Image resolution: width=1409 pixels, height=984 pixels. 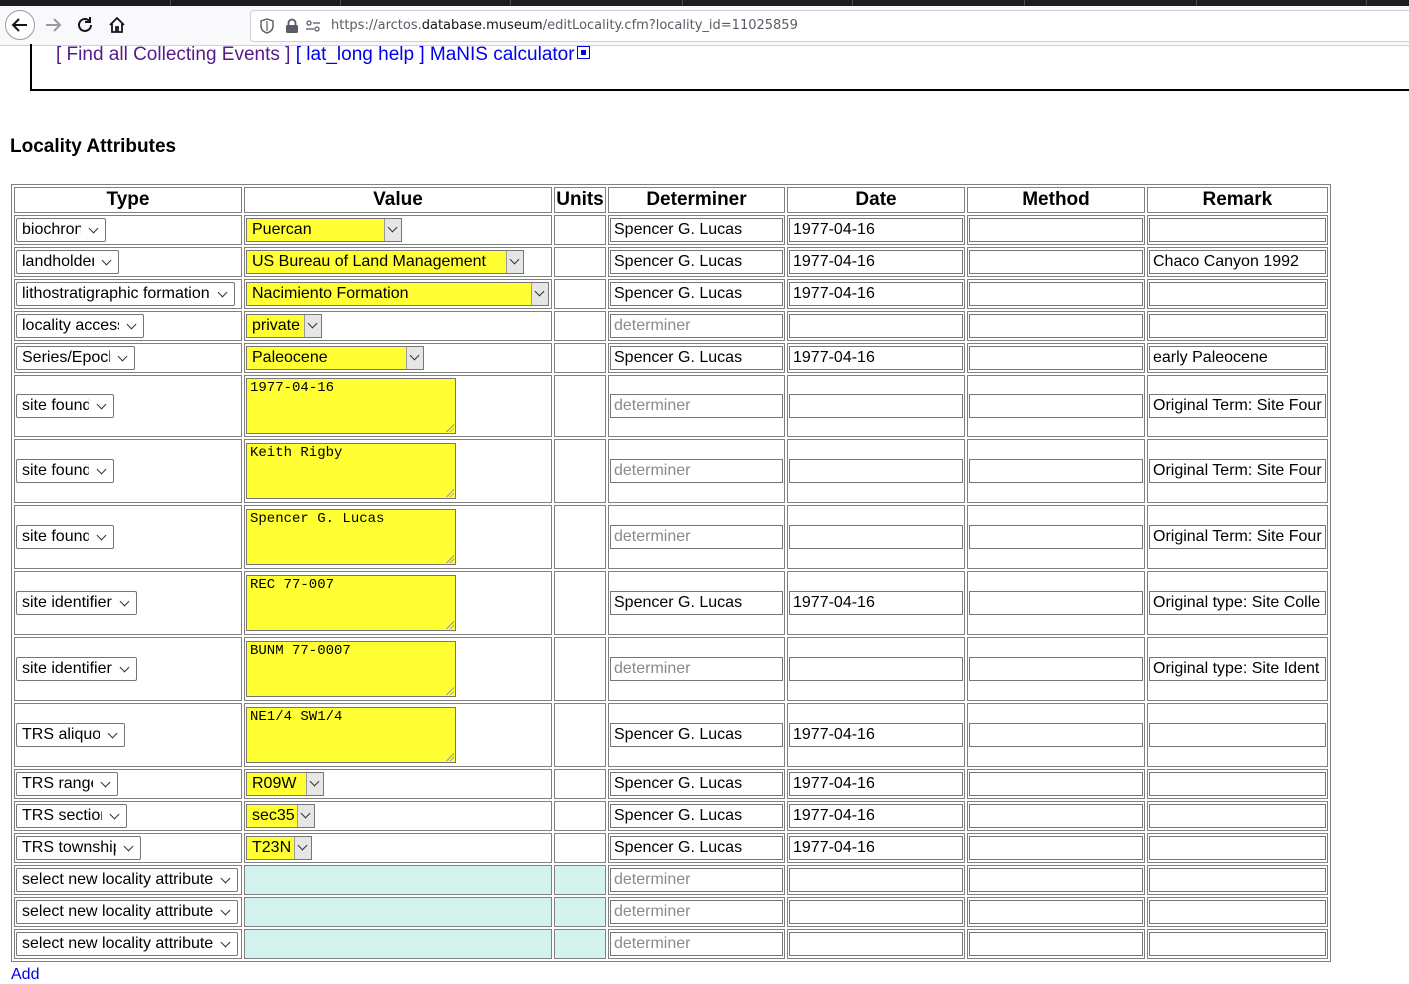 What do you see at coordinates (67, 784) in the screenshot?
I see `type-select: TRS range` at bounding box center [67, 784].